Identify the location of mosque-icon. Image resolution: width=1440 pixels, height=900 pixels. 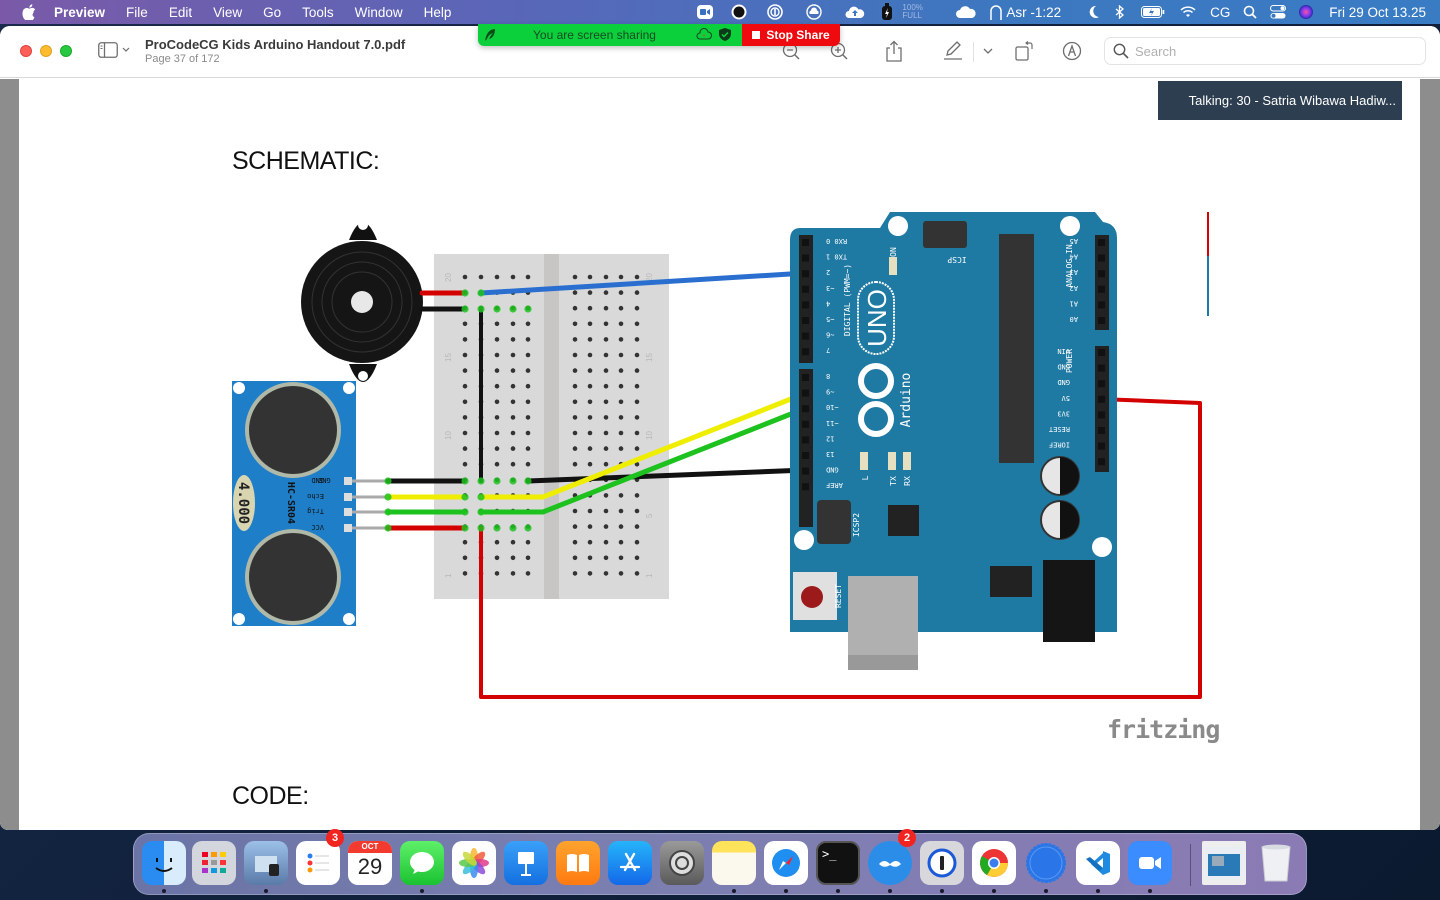
(996, 12).